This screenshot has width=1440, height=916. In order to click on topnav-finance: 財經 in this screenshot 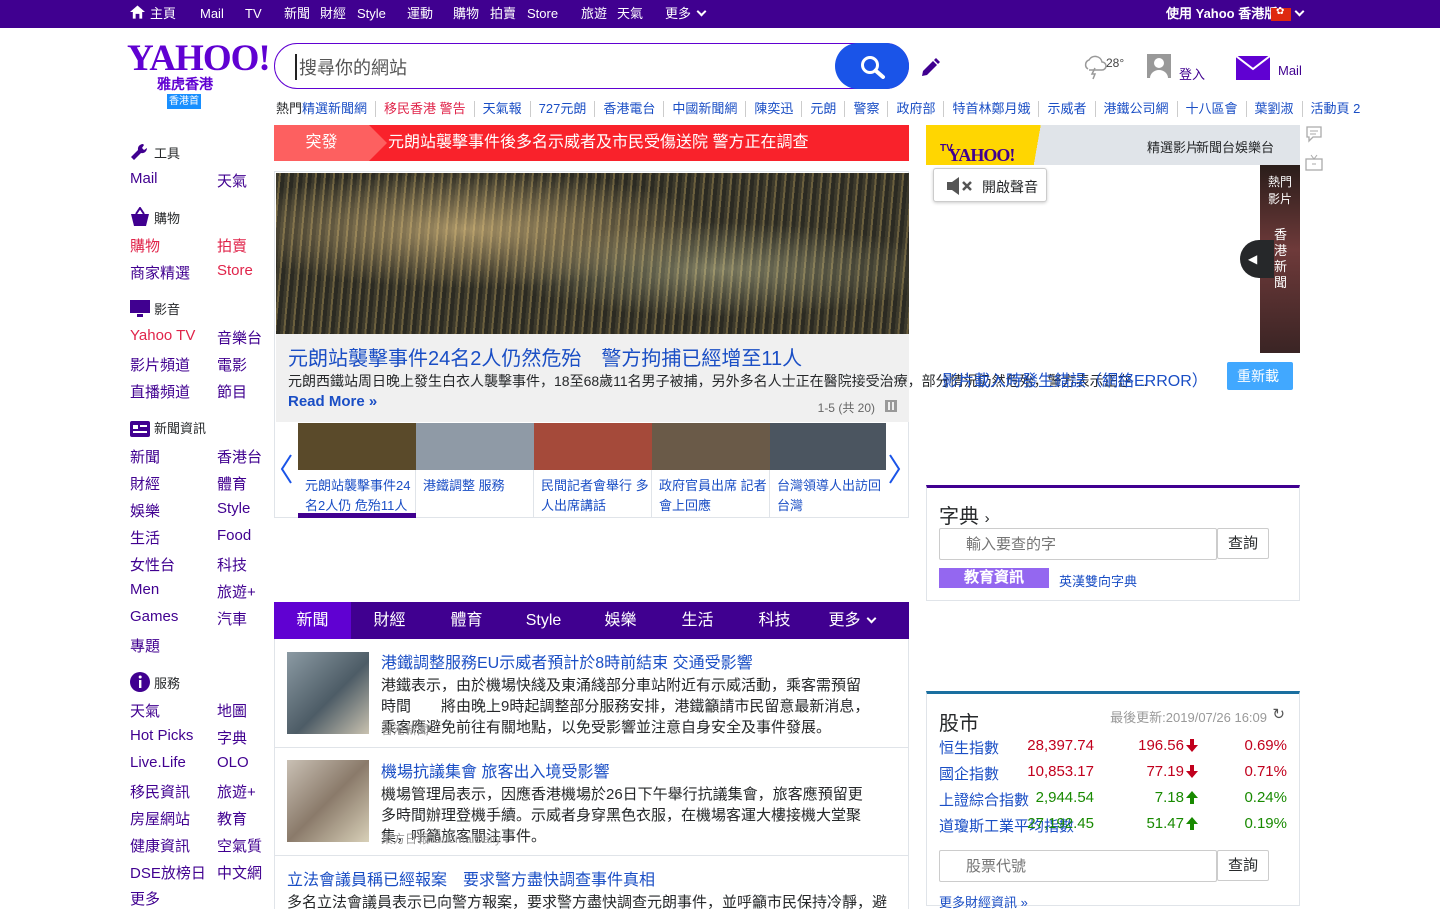, I will do `click(333, 14)`.